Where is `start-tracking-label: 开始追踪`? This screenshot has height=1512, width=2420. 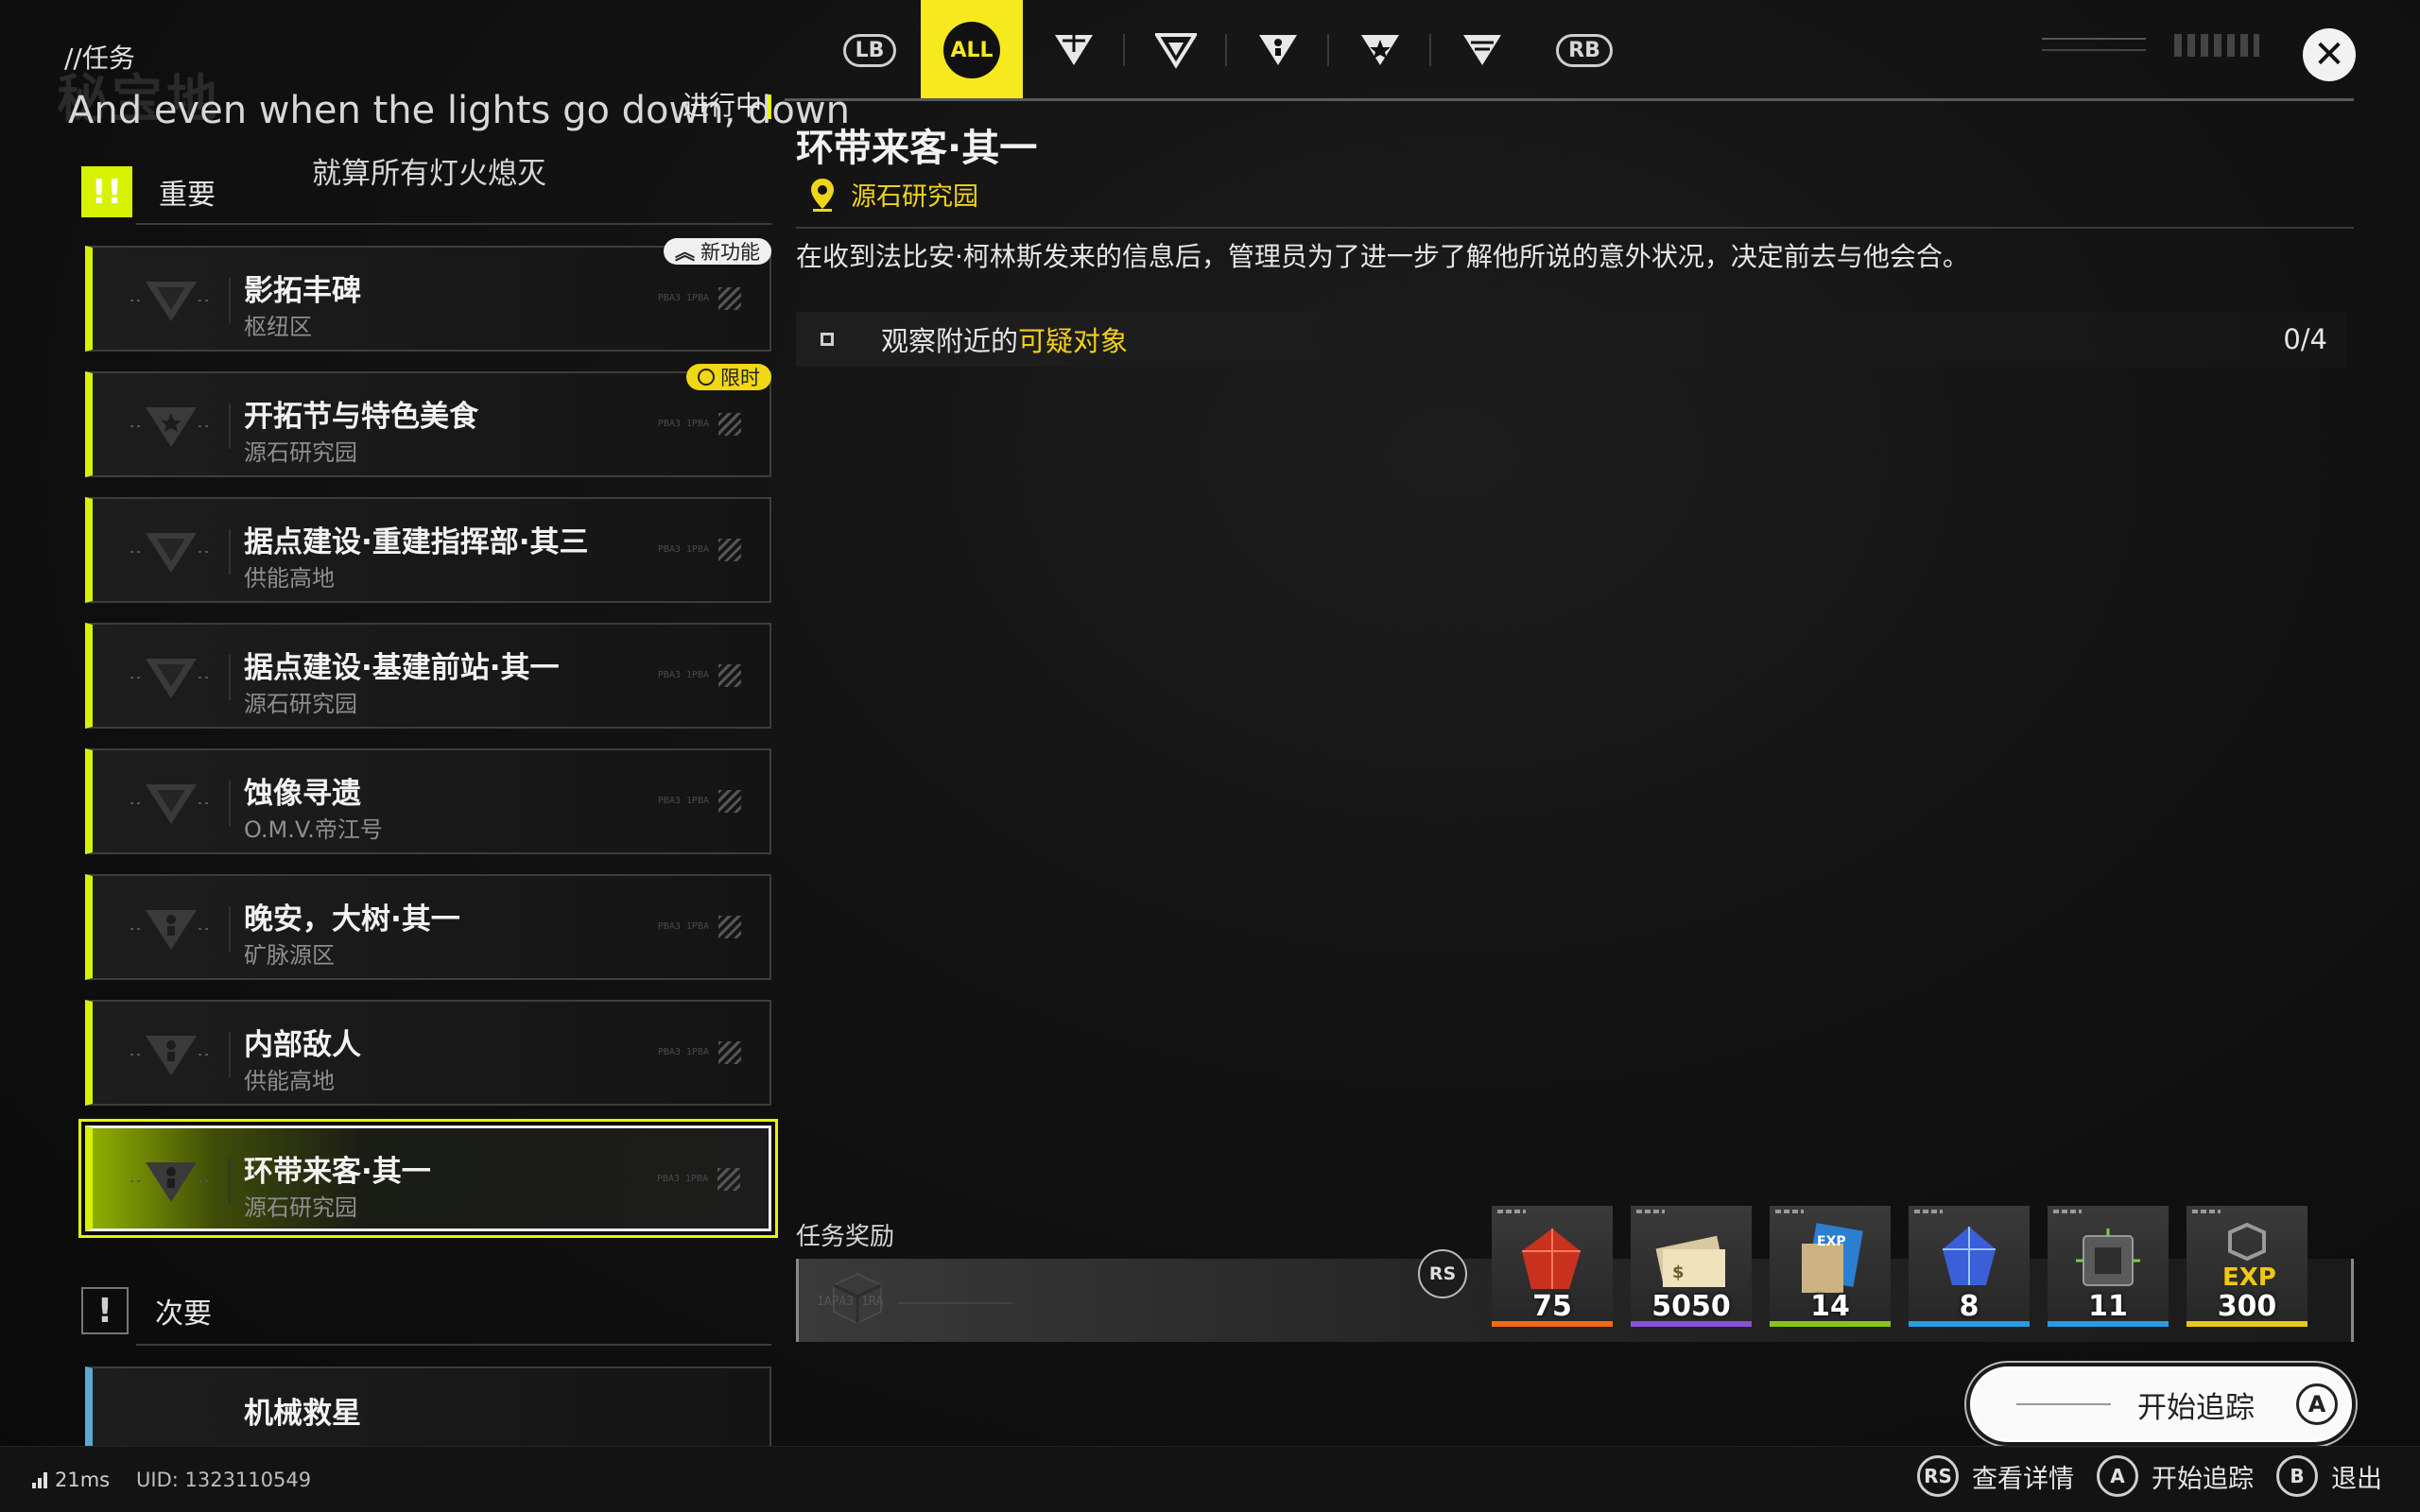
start-tracking-label: 开始追踪 is located at coordinates (2196, 1407).